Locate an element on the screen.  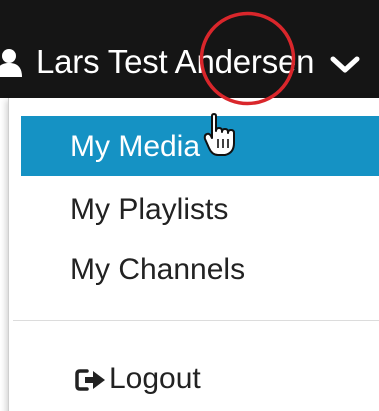
menu-item-my-channels: My Channels is located at coordinates (200, 269).